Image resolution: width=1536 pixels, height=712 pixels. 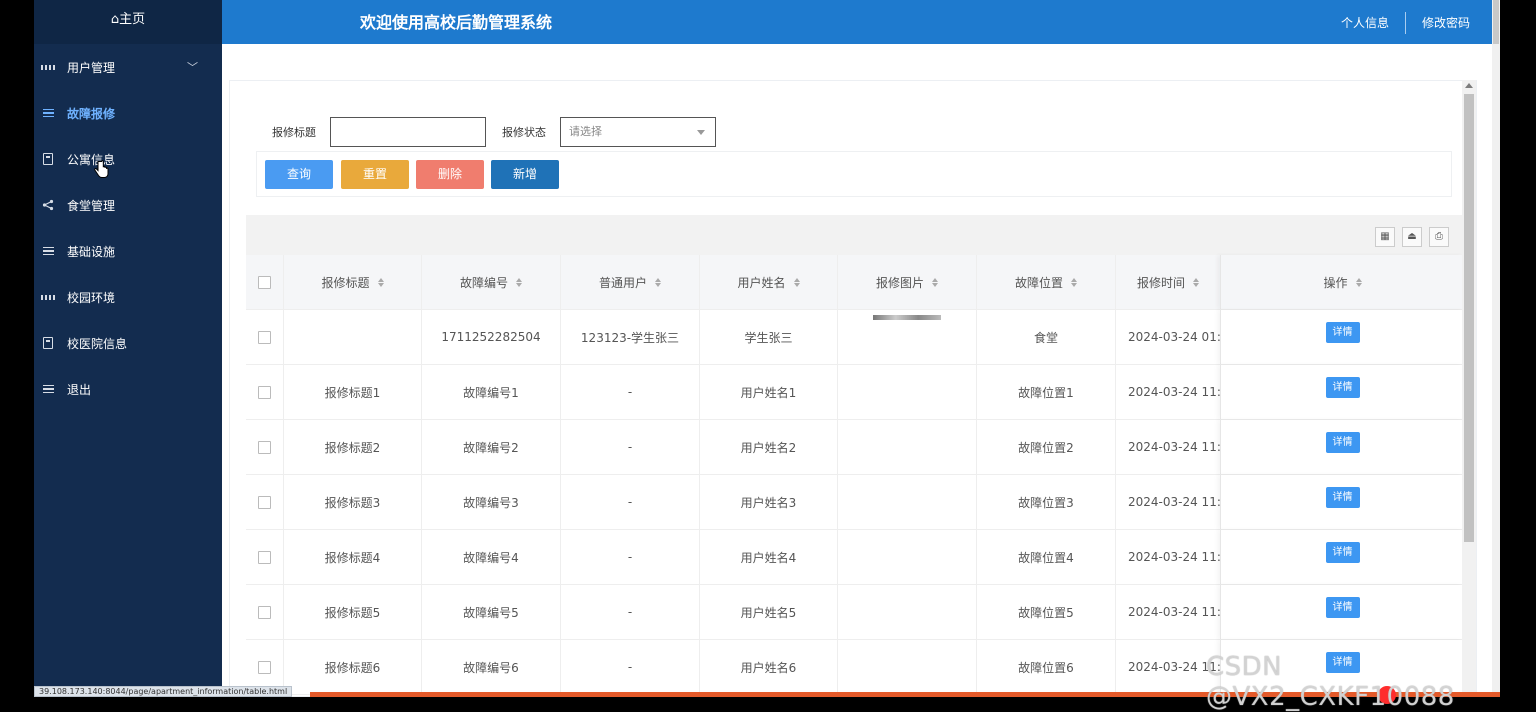 What do you see at coordinates (353, 282) in the screenshot?
I see `column-header: 报修标题` at bounding box center [353, 282].